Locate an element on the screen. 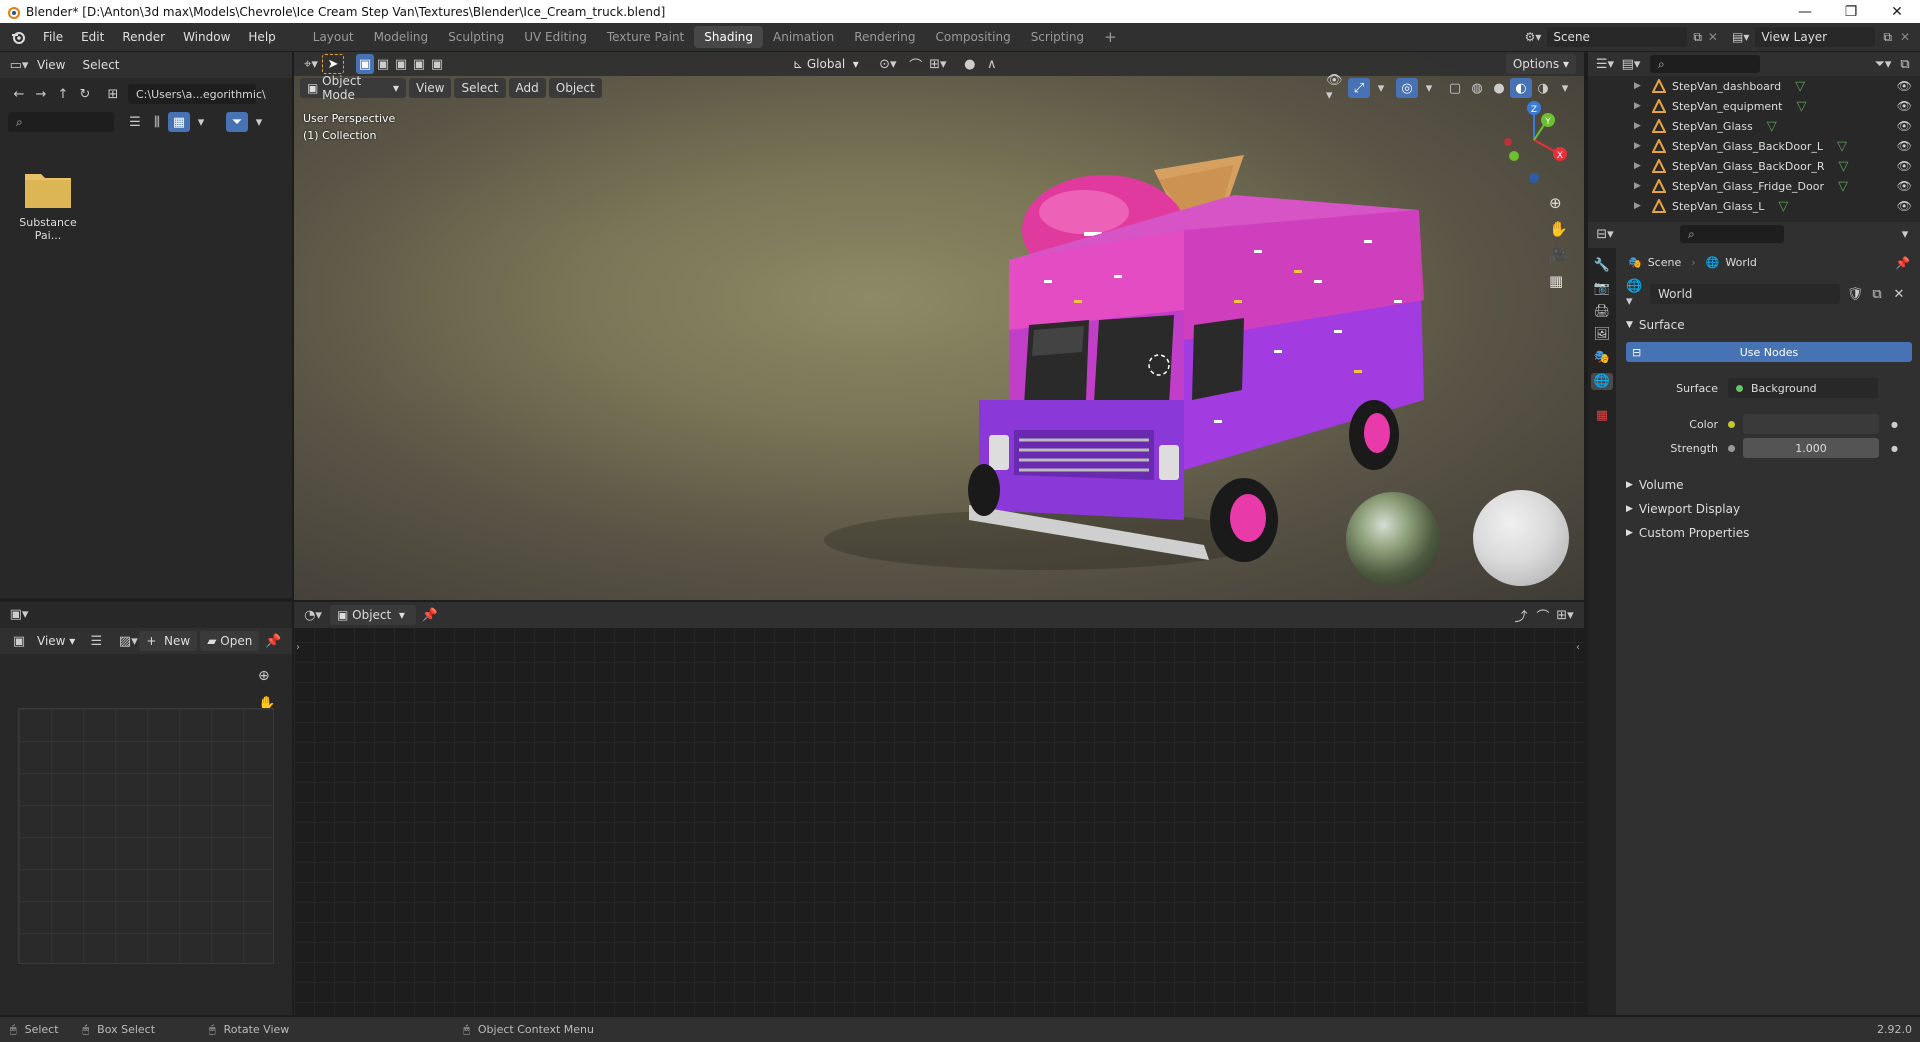 The width and height of the screenshot is (1920, 1042). render-tab-icon: 📷 is located at coordinates (1602, 288).